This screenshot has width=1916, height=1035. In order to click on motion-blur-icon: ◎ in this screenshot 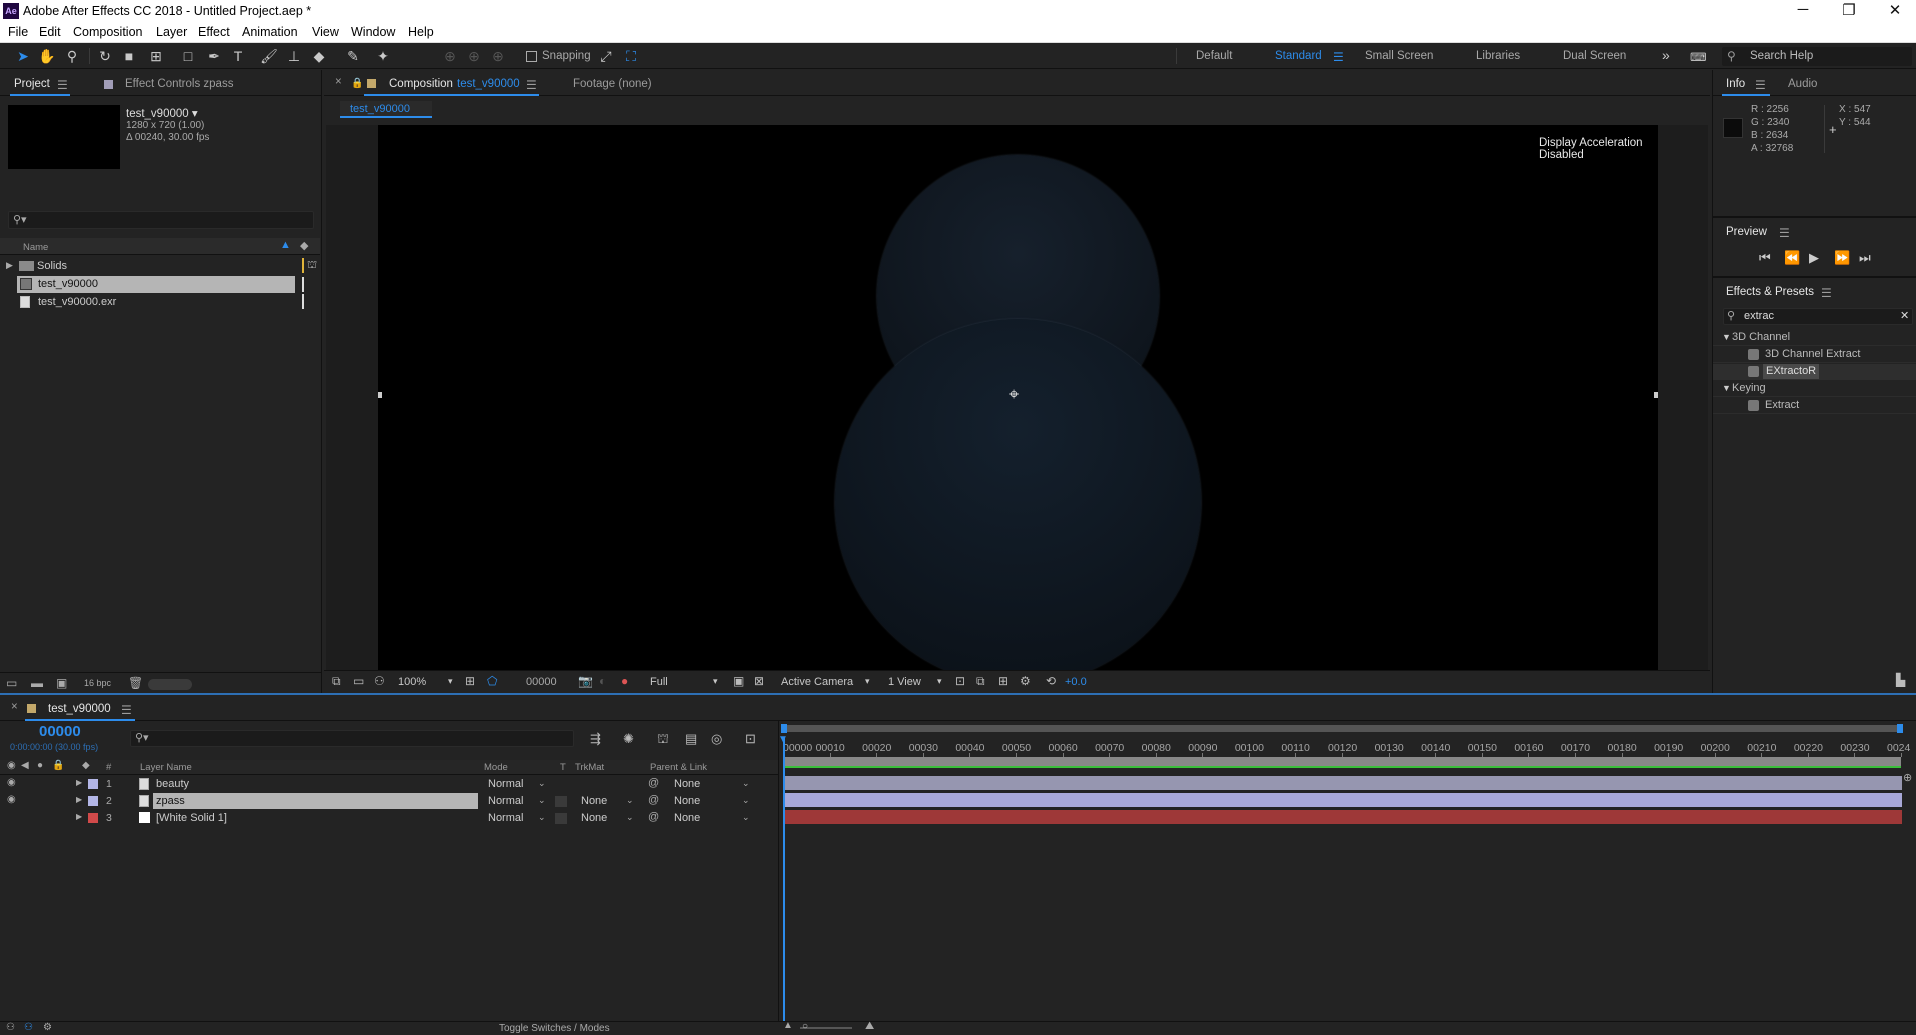, I will do `click(716, 739)`.